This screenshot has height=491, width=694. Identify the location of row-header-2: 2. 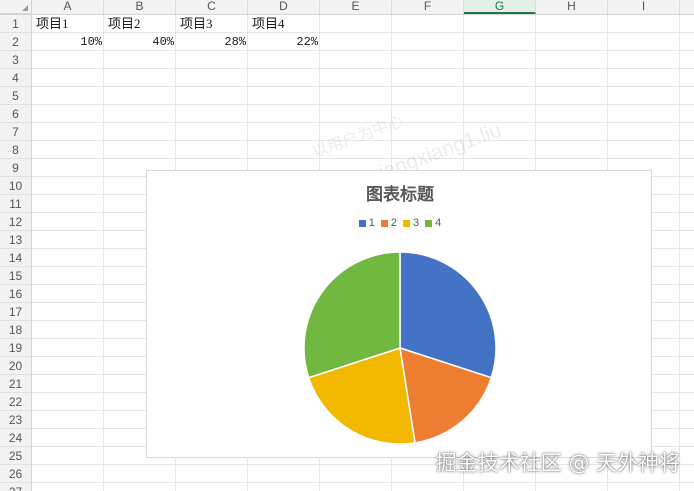
(16, 42).